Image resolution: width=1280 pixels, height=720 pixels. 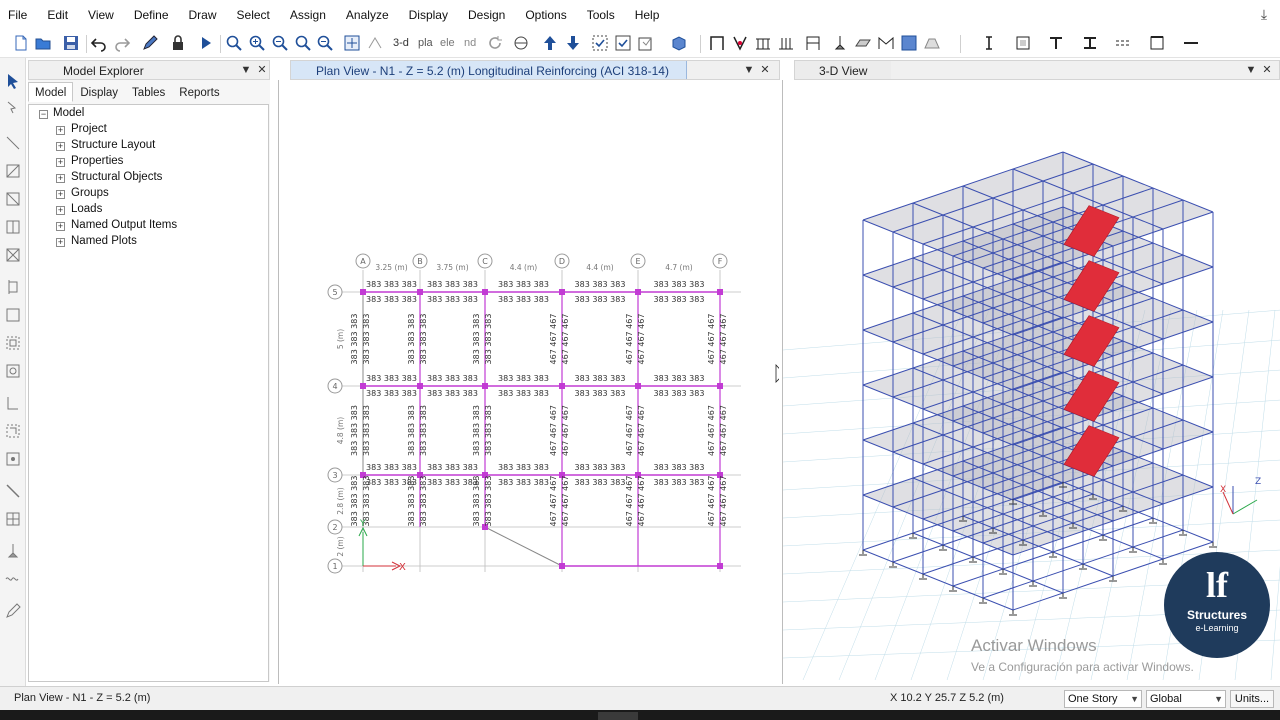 I want to click on lock-icon, so click(x=178, y=43).